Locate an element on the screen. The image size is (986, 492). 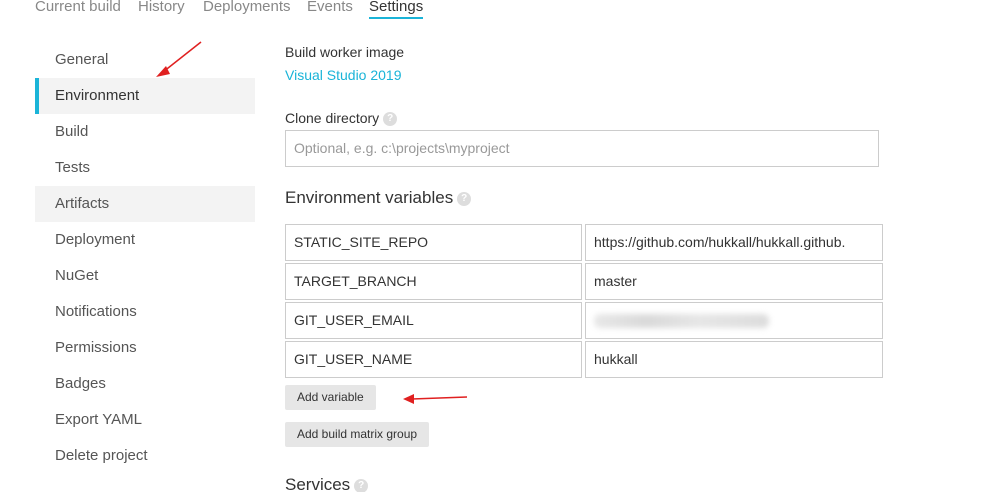
sidebar-item-label: Delete project is located at coordinates (101, 455).